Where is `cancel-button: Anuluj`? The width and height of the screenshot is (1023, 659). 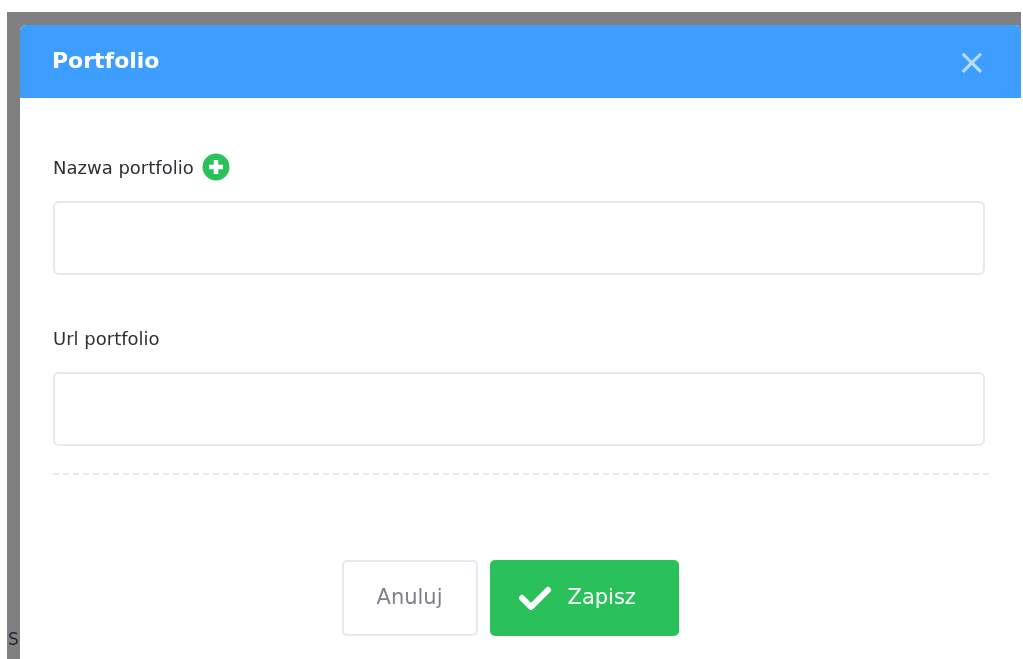 cancel-button: Anuluj is located at coordinates (409, 598).